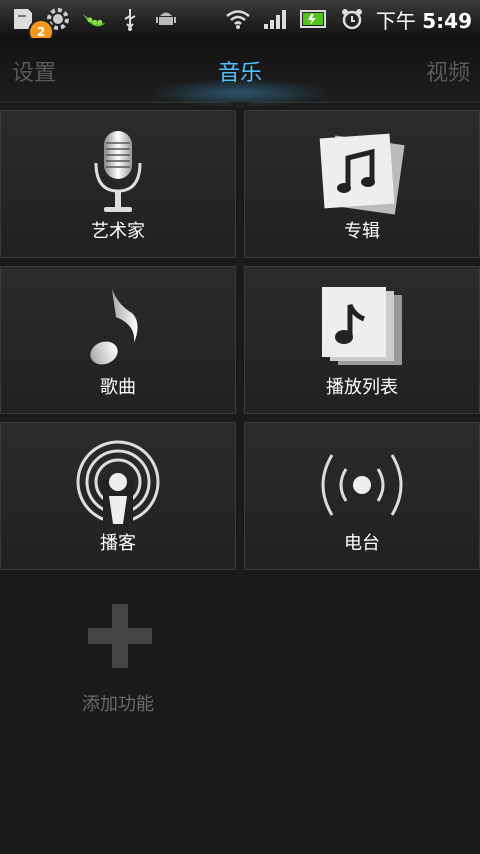 The height and width of the screenshot is (854, 480). Describe the element at coordinates (362, 485) in the screenshot. I see `radio-icon` at that location.